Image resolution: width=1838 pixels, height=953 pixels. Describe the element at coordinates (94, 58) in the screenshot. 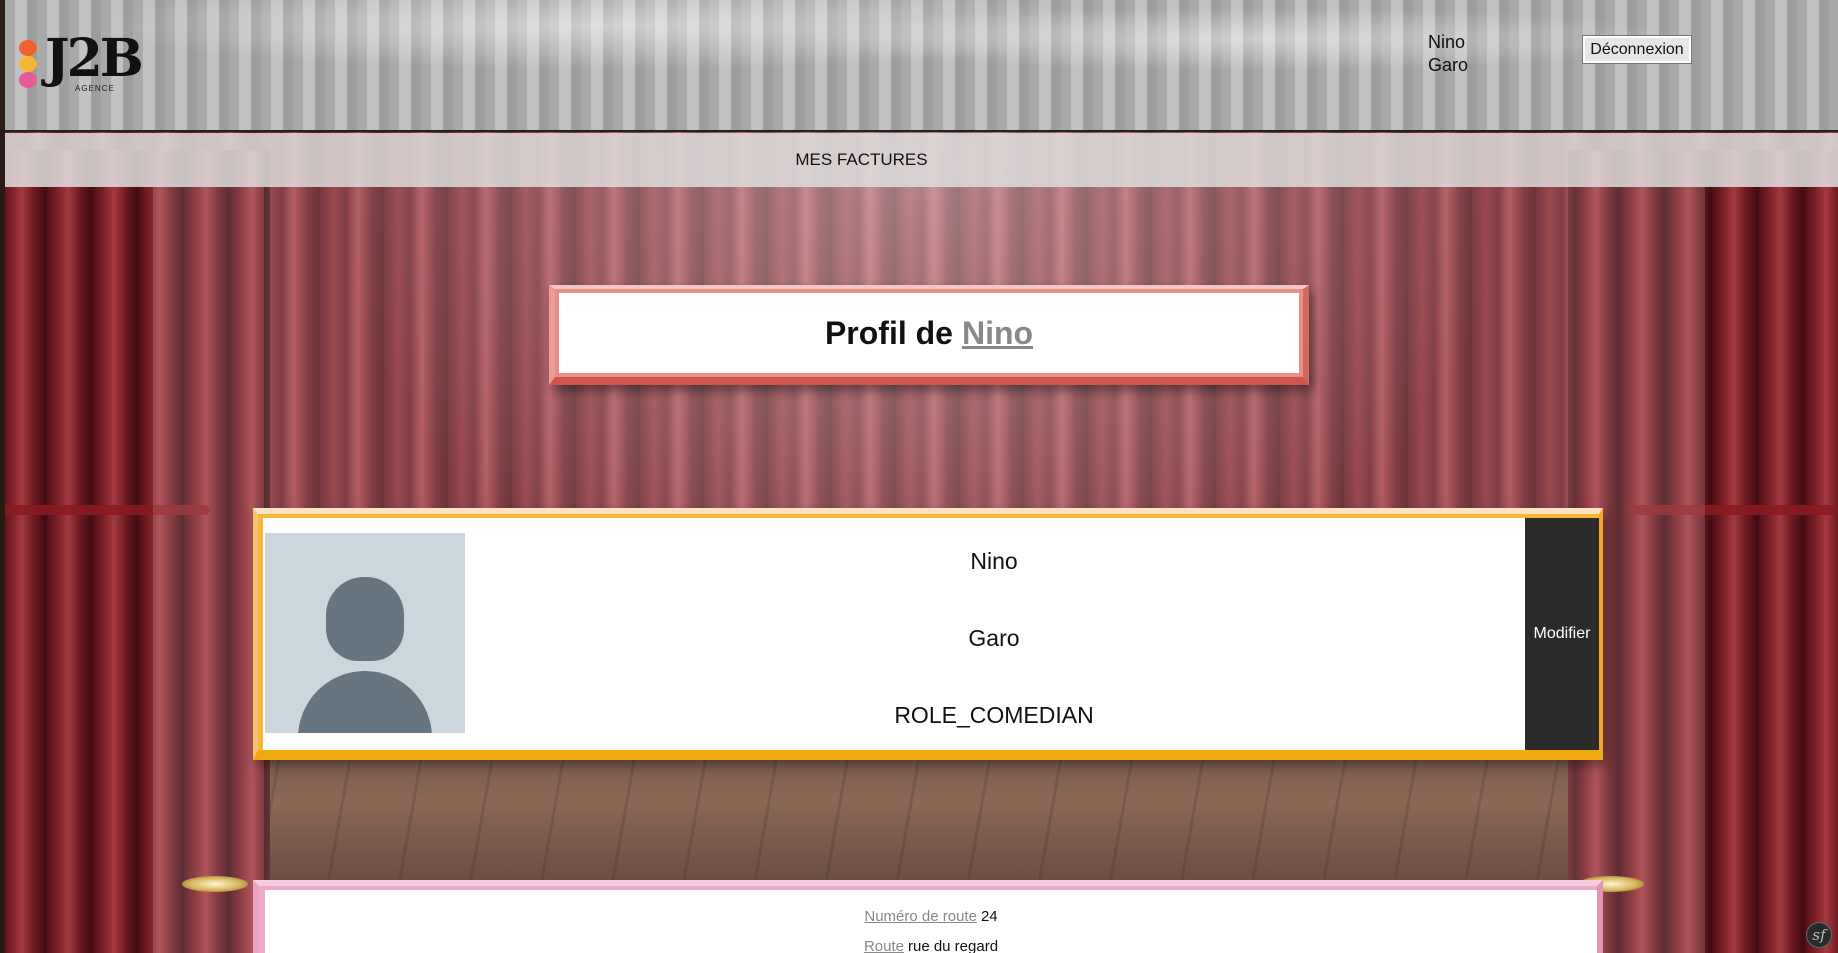

I see `logo-text: J2B` at that location.